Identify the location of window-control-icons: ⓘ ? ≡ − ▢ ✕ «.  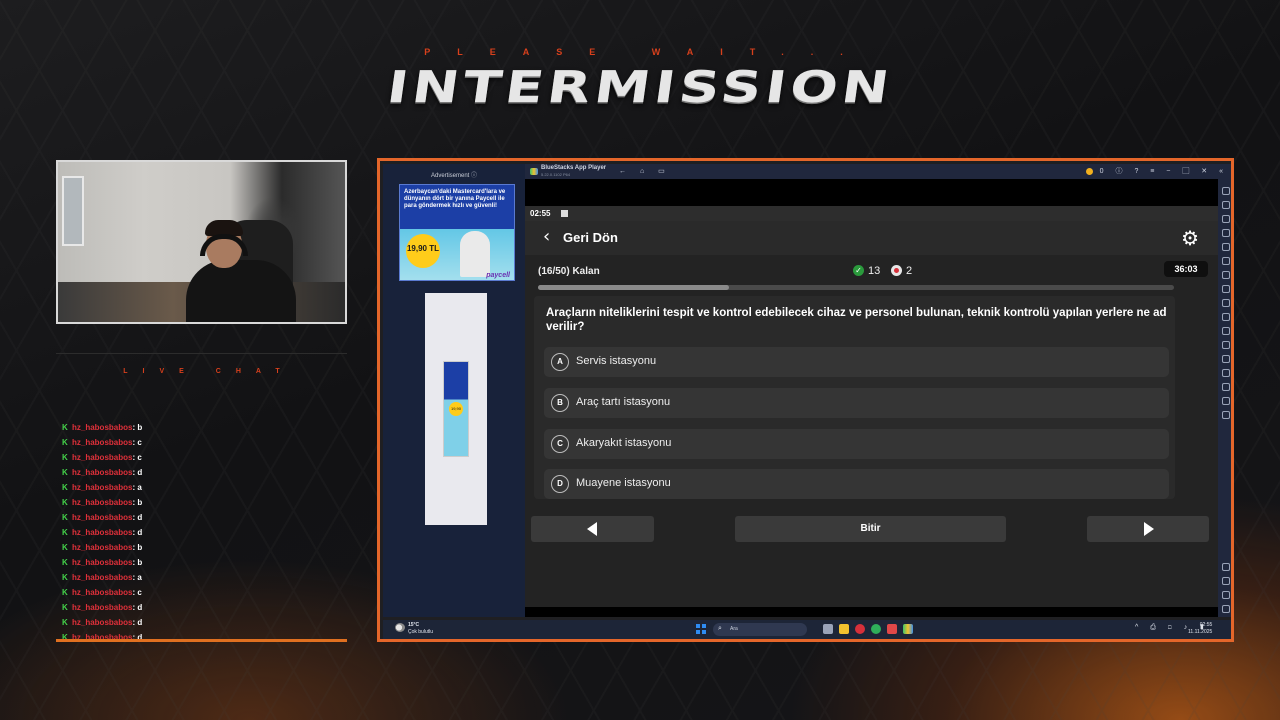
(1172, 171).